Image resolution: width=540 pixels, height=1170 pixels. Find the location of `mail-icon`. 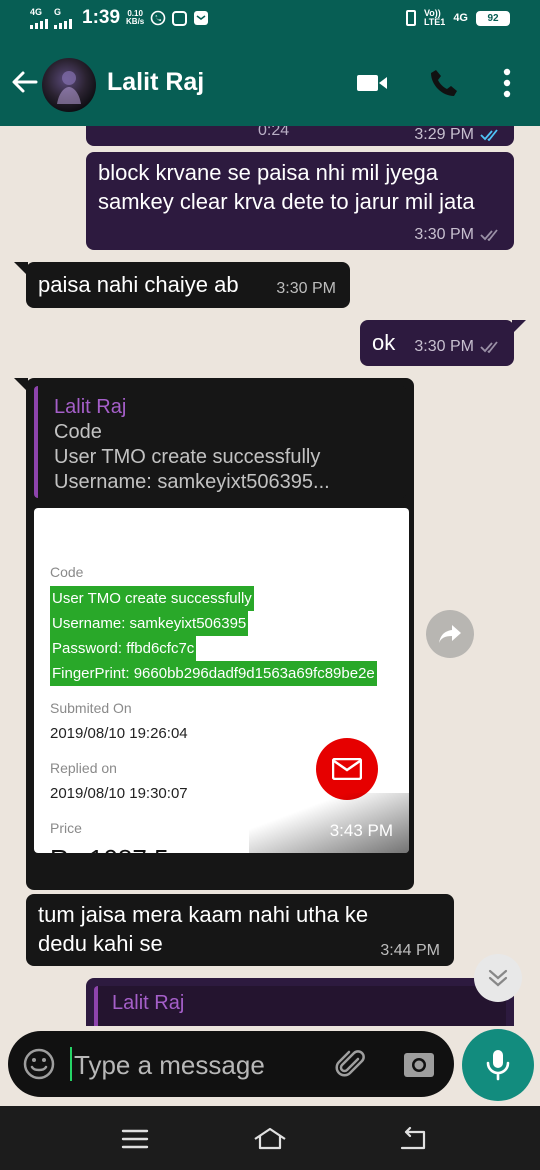

mail-icon is located at coordinates (347, 769).